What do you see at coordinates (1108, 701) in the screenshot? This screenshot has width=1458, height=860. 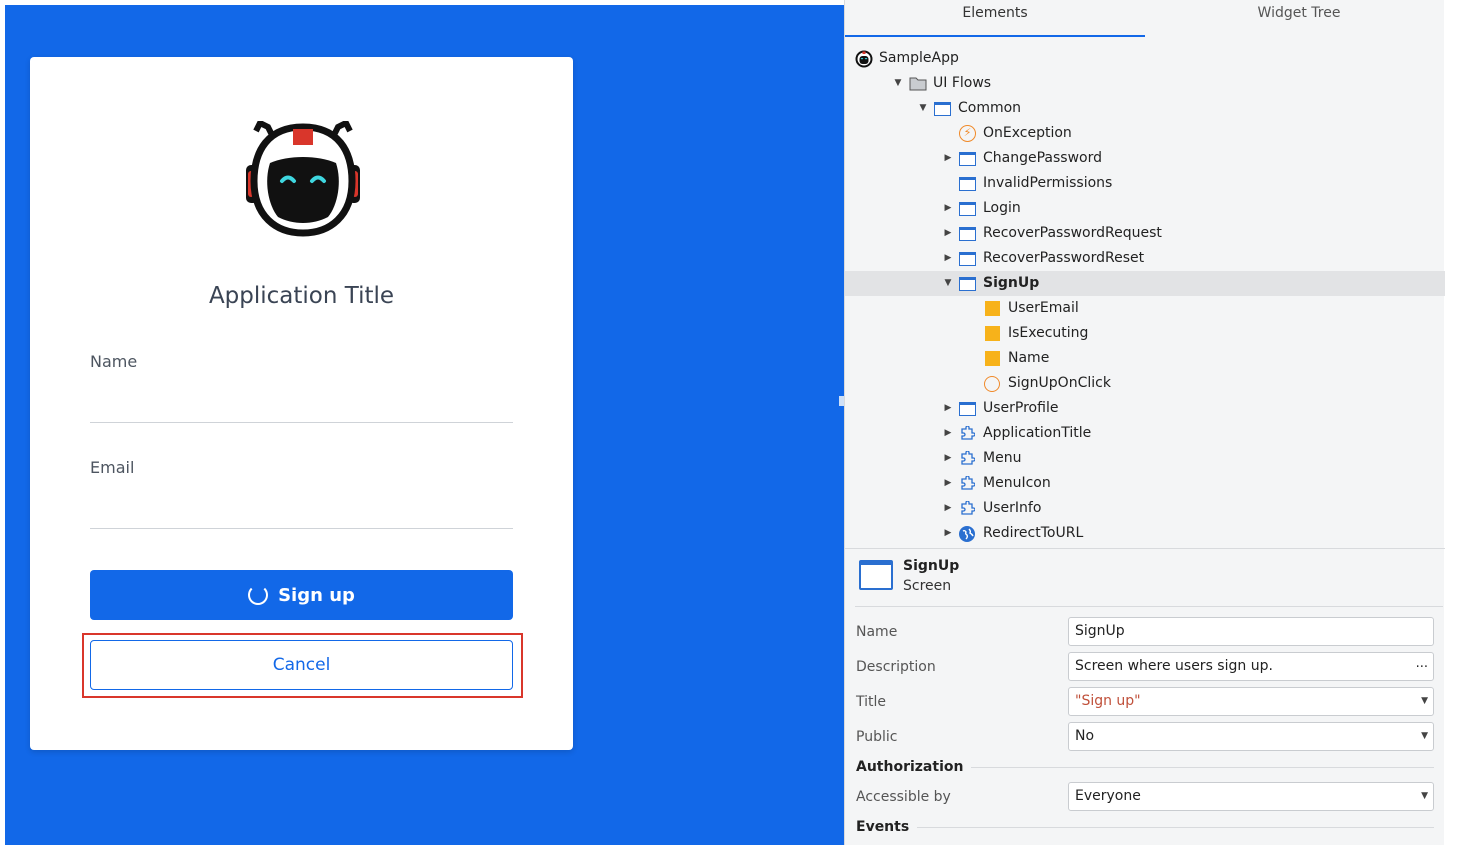 I see `prop-title-value: "Sign up"` at bounding box center [1108, 701].